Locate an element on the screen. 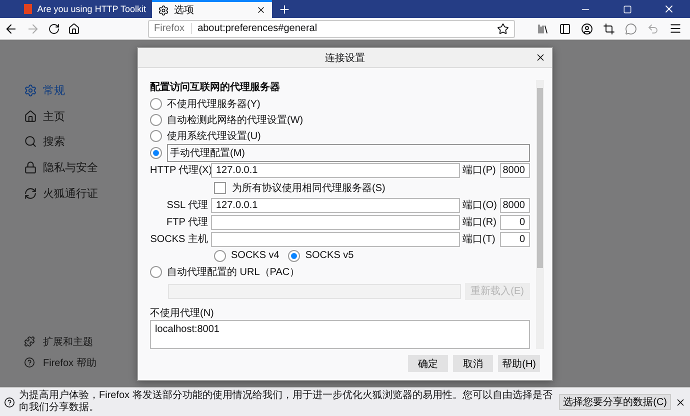  dialog-button: 帮助(H) is located at coordinates (519, 363).